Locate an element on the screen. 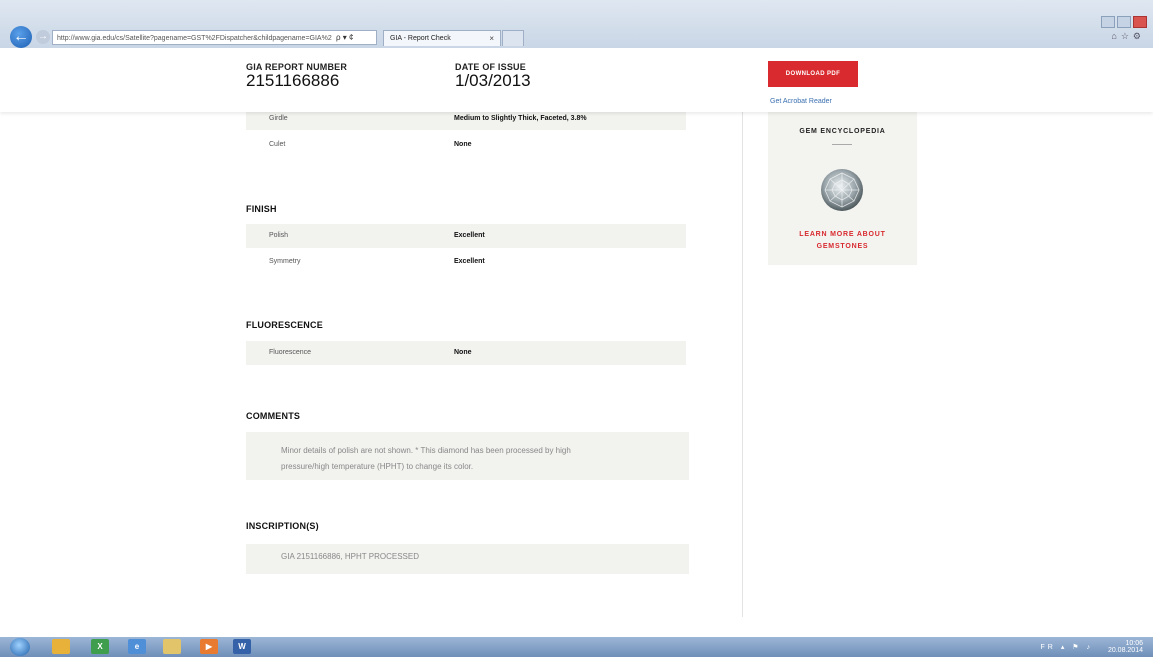 This screenshot has width=1153, height=657. window-controls is located at coordinates (1124, 22).